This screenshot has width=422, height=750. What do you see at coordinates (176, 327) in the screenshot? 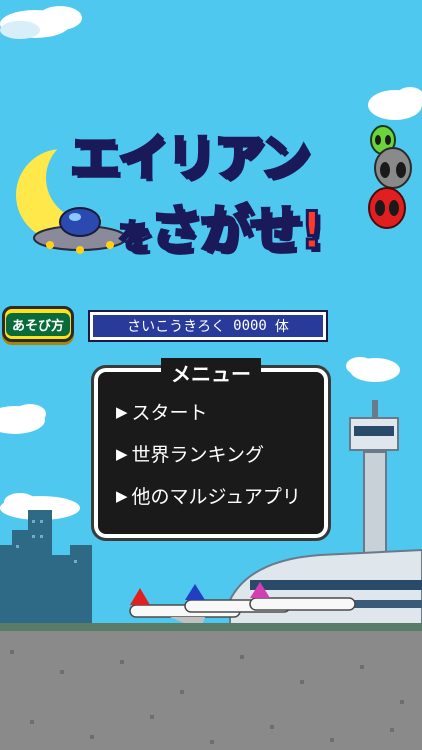
I see `best-record-label: さいこうきろく` at bounding box center [176, 327].